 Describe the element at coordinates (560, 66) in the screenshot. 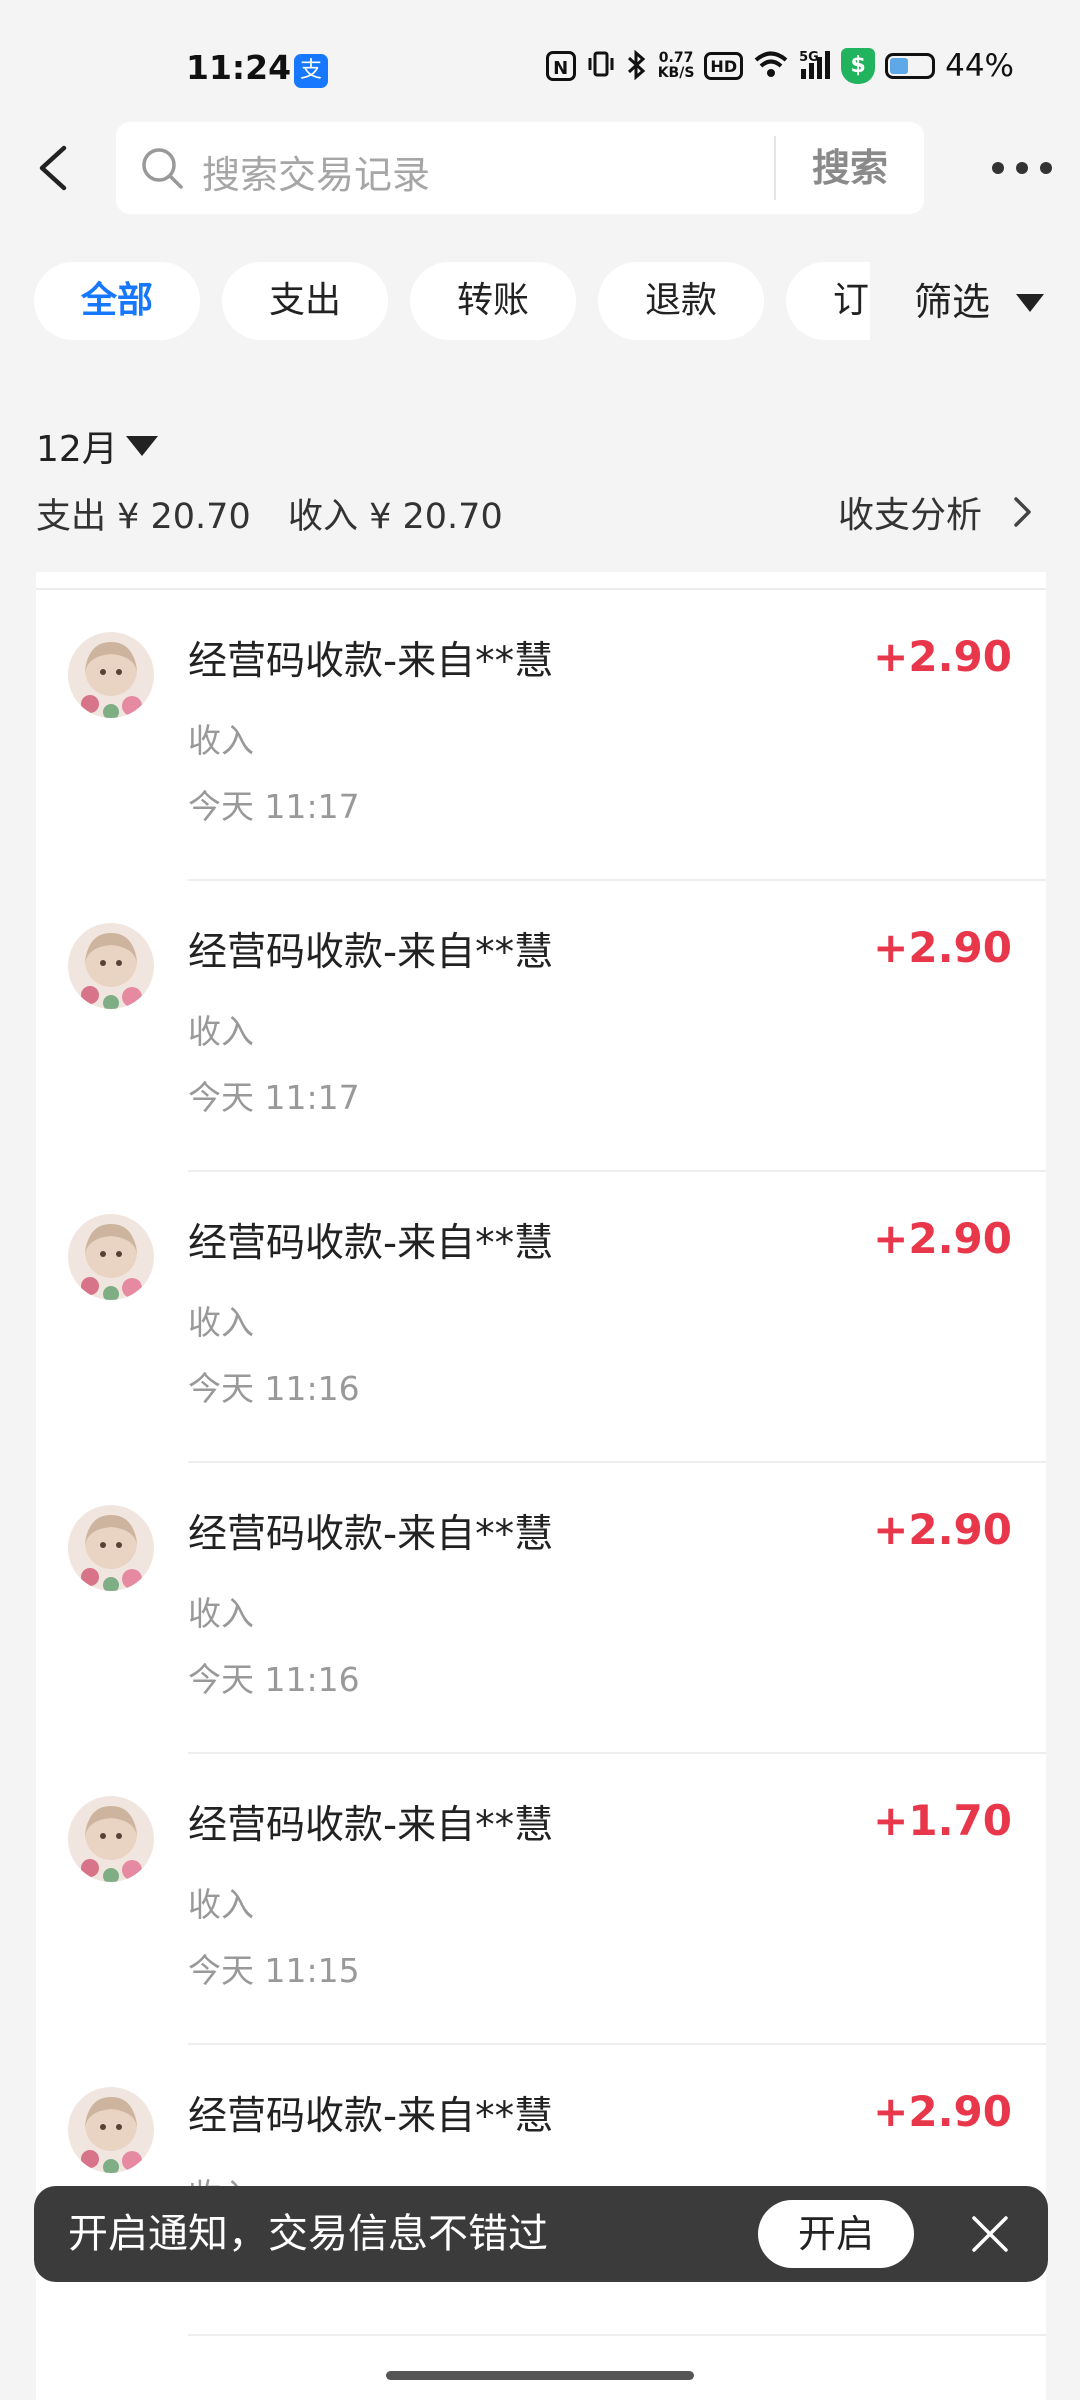

I see `nfc-icon: N` at that location.